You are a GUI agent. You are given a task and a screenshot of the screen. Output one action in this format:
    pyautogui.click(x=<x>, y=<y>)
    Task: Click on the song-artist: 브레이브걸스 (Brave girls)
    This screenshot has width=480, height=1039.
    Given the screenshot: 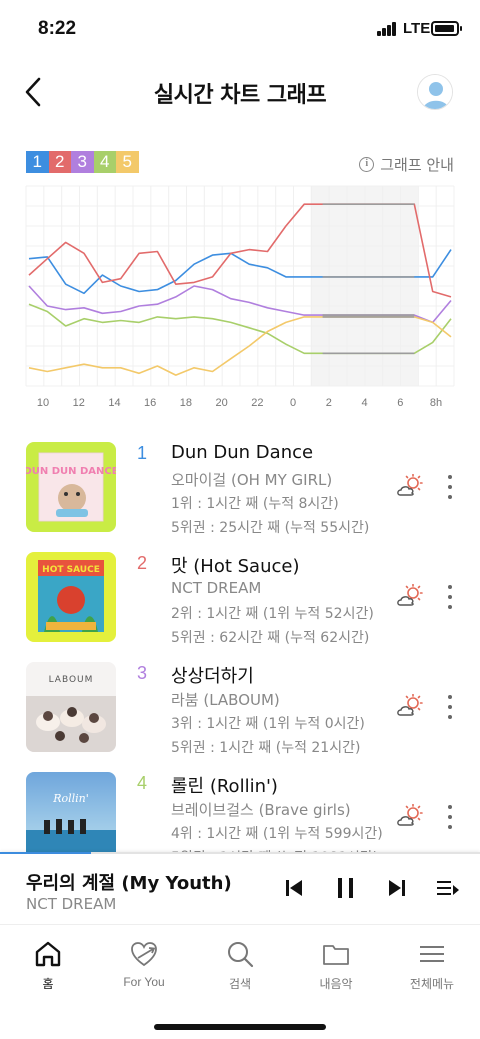 What is the action you would take?
    pyautogui.click(x=261, y=810)
    